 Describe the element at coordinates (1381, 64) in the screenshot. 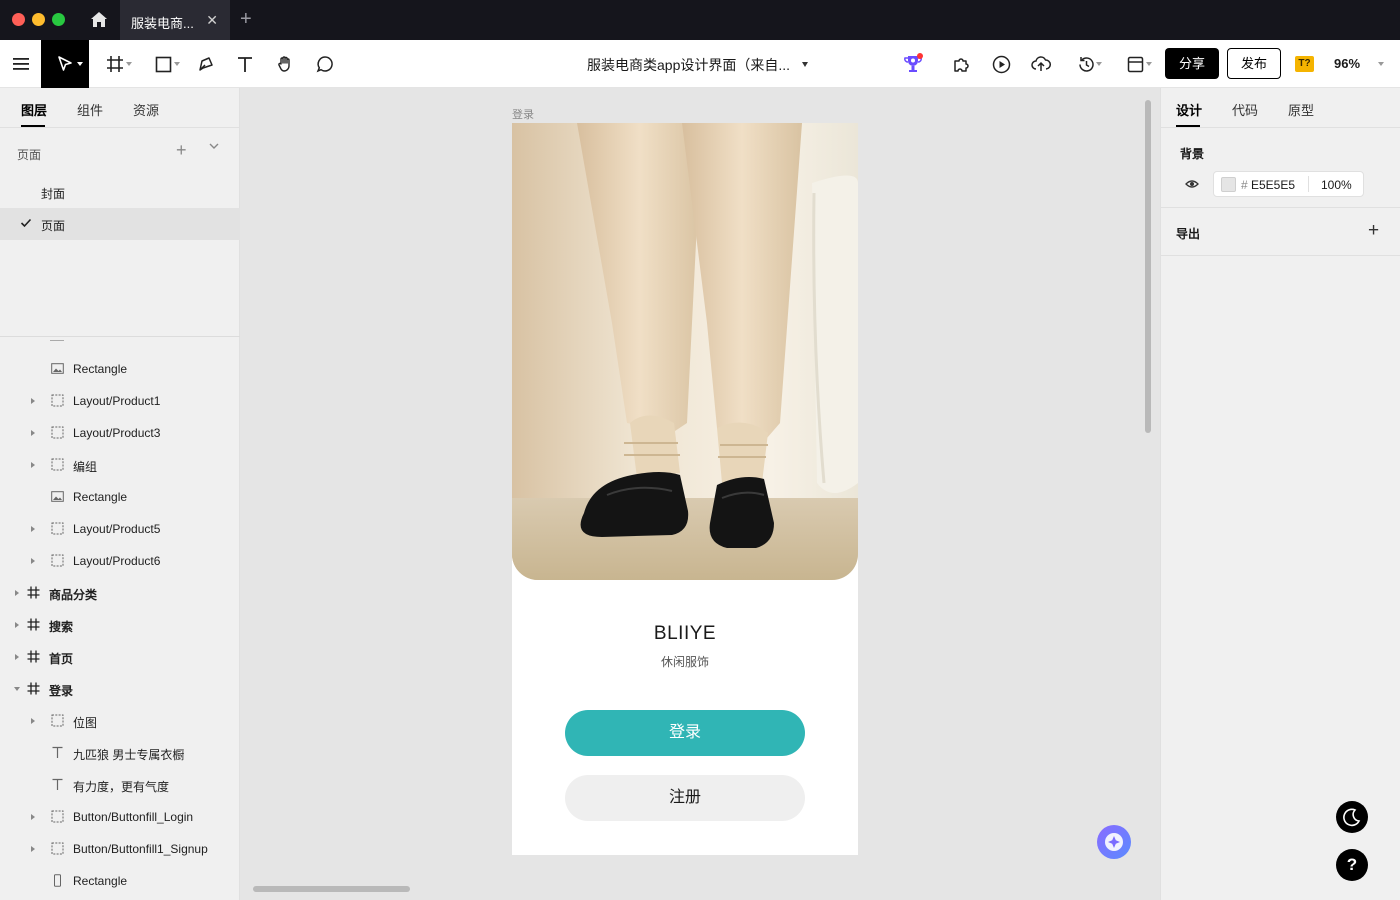

I see `zoom-dropdown-icon` at that location.